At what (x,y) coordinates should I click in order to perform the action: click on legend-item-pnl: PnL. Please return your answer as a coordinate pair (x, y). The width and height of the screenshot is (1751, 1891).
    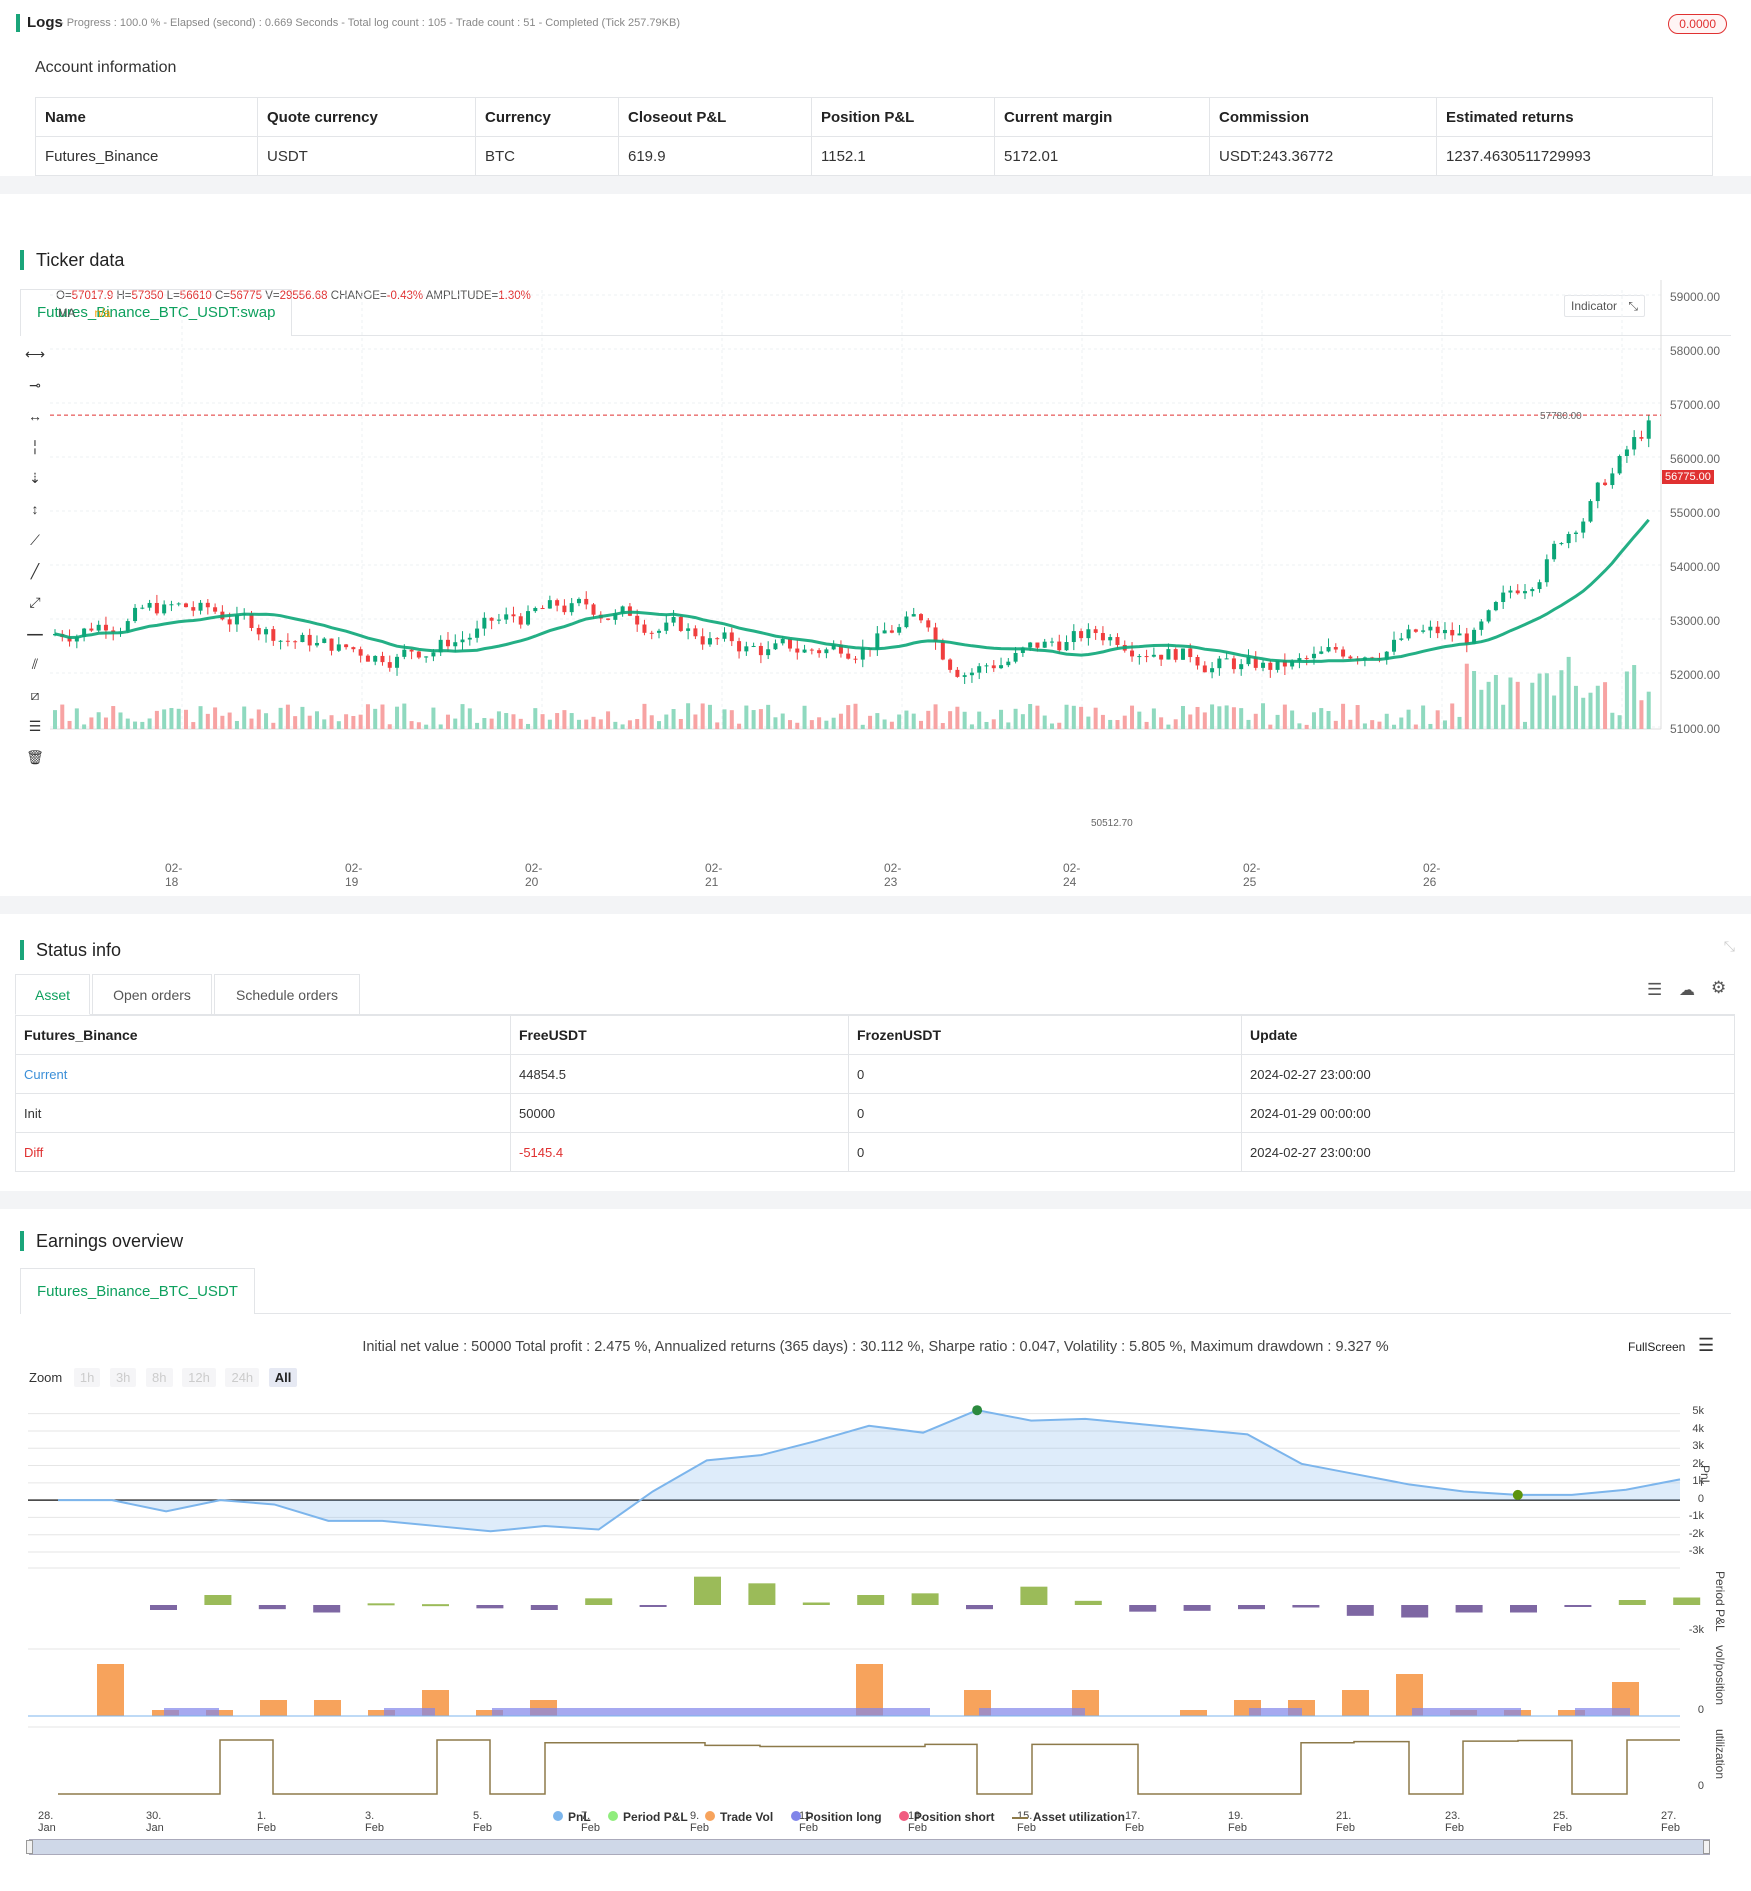
    Looking at the image, I should click on (572, 1817).